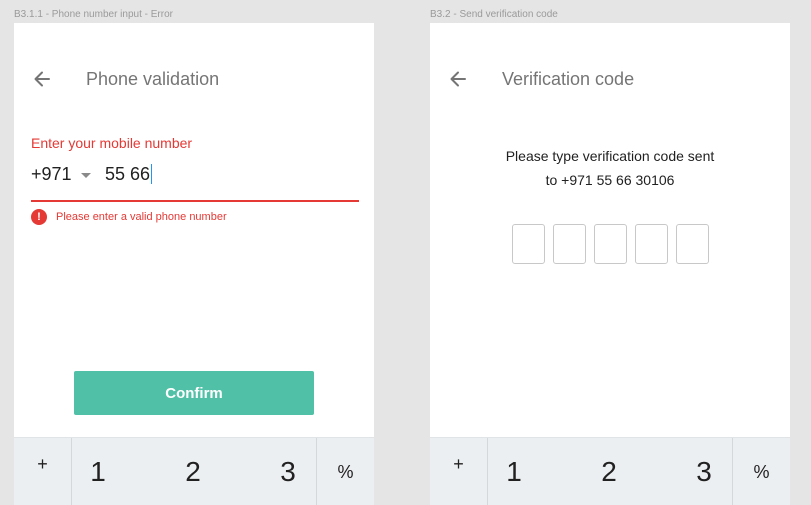 This screenshot has height=505, width=811. What do you see at coordinates (152, 174) in the screenshot?
I see `text-cursor` at bounding box center [152, 174].